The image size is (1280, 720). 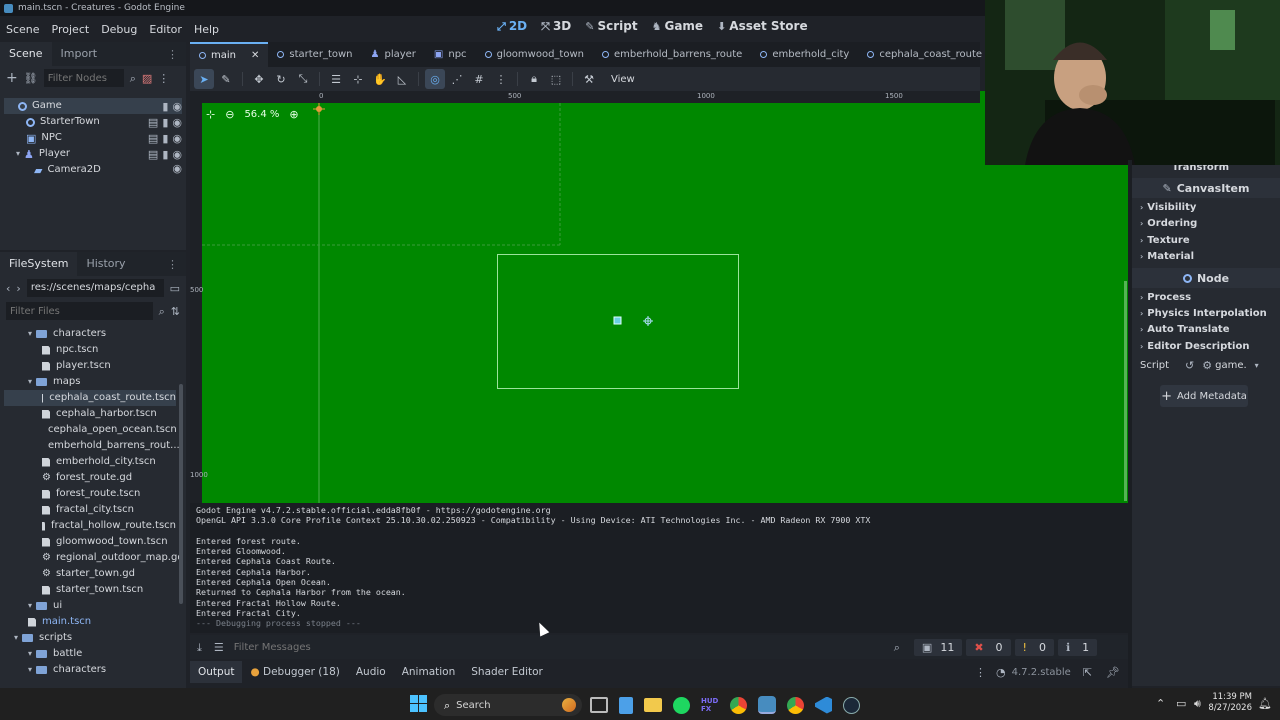 I want to click on notepad-icon, so click(x=626, y=705).